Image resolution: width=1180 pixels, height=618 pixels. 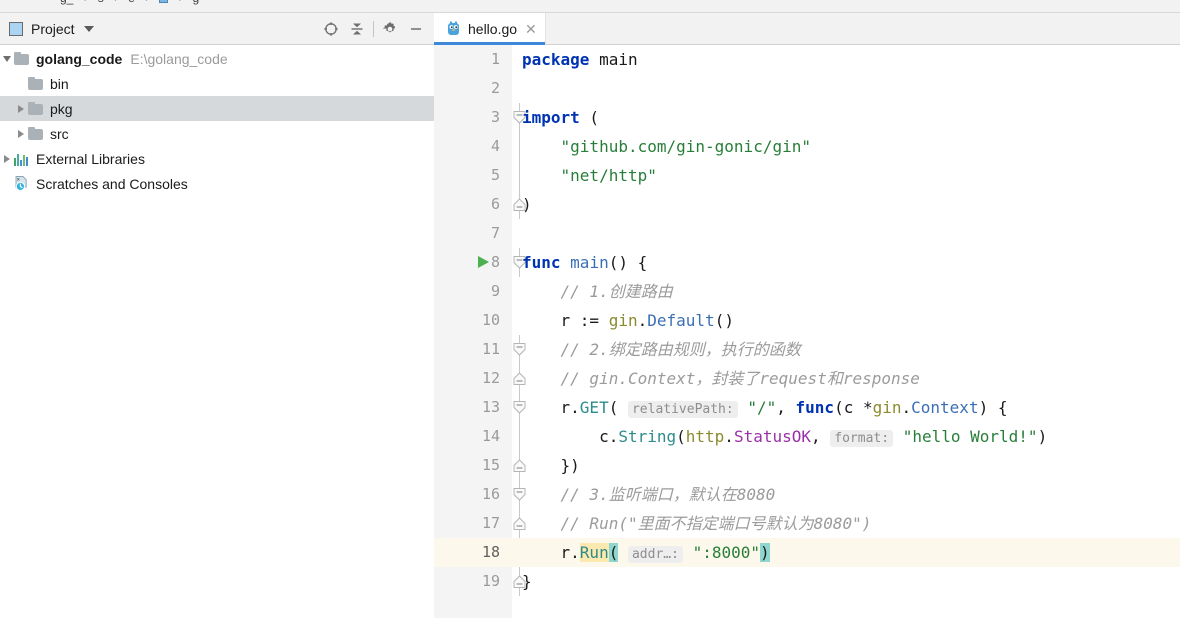 I want to click on code-line: 17 // Run("里面不指定端口号默认为8080"), so click(x=807, y=523).